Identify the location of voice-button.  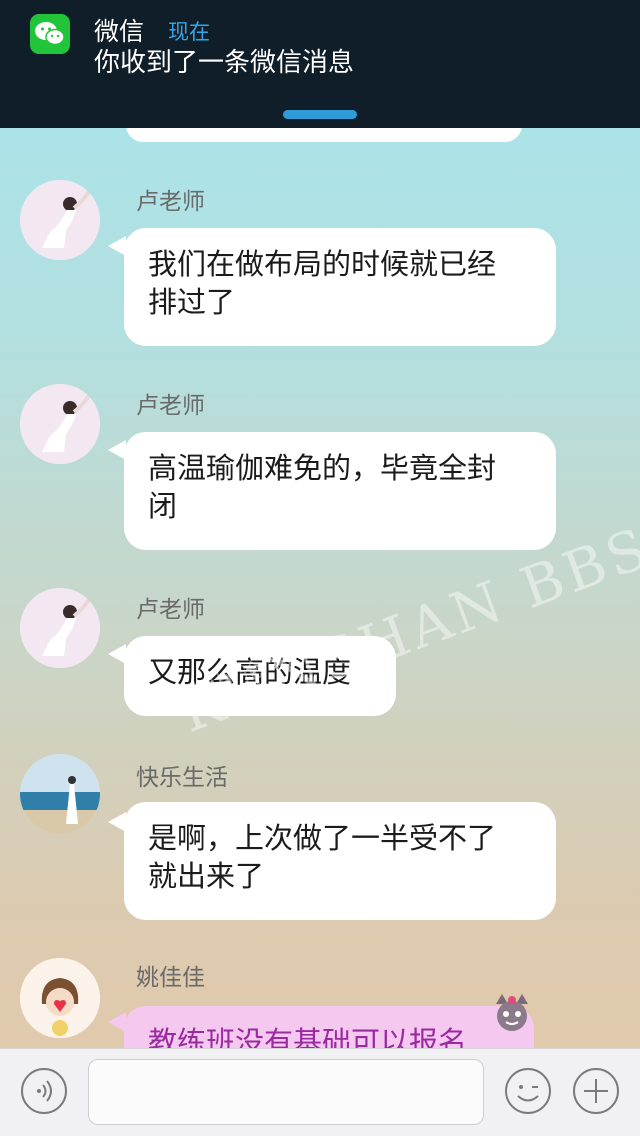
(44, 1091).